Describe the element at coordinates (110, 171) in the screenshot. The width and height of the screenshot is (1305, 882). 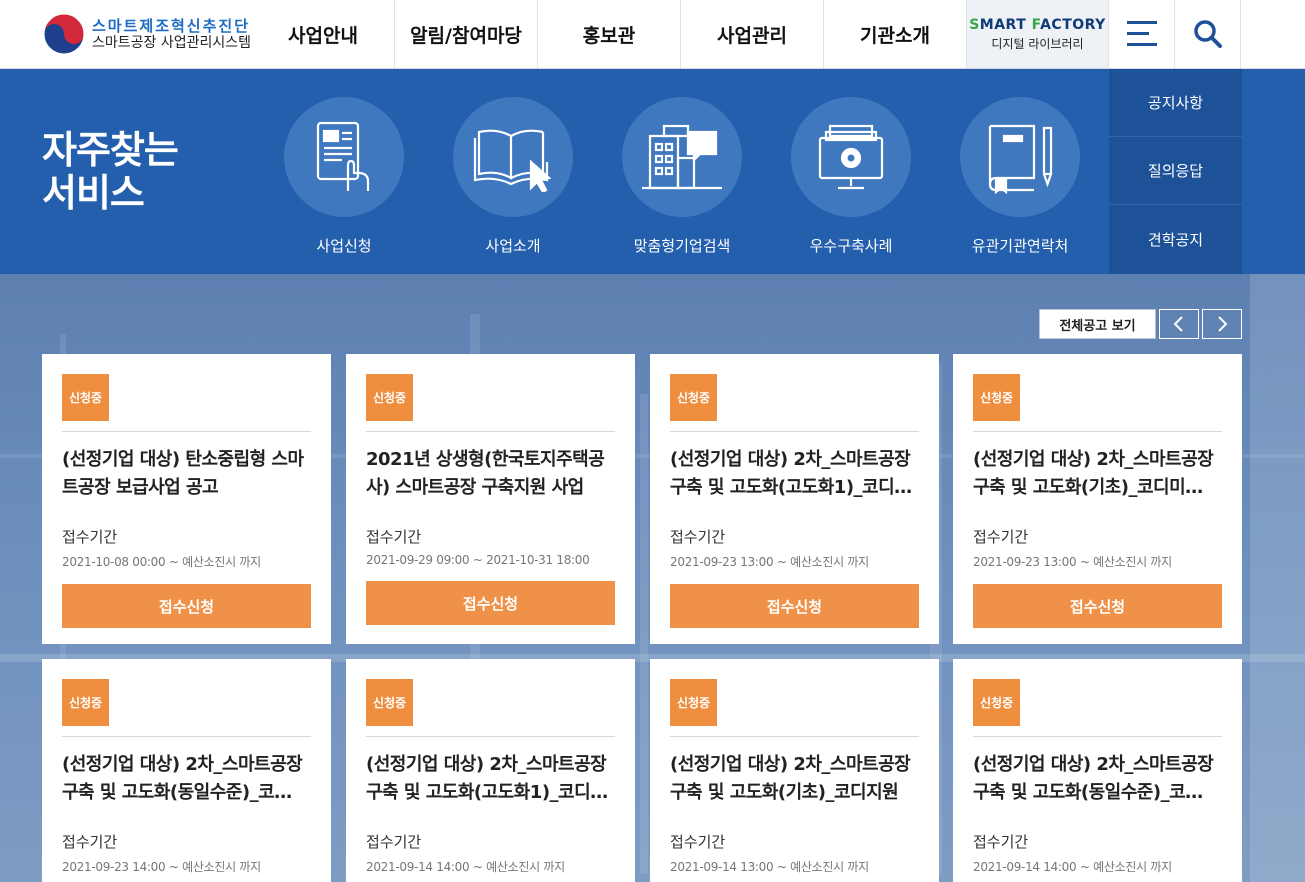
I see `frequent-services-title: 자주찾는 서비스` at that location.